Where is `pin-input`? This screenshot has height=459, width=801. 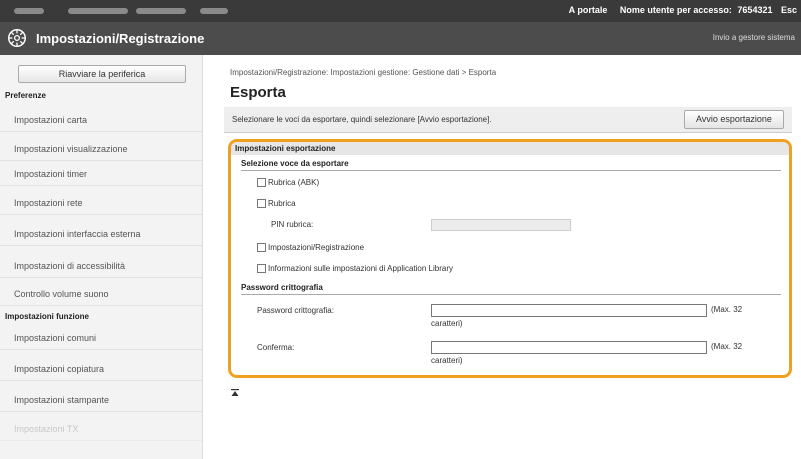 pin-input is located at coordinates (501, 225).